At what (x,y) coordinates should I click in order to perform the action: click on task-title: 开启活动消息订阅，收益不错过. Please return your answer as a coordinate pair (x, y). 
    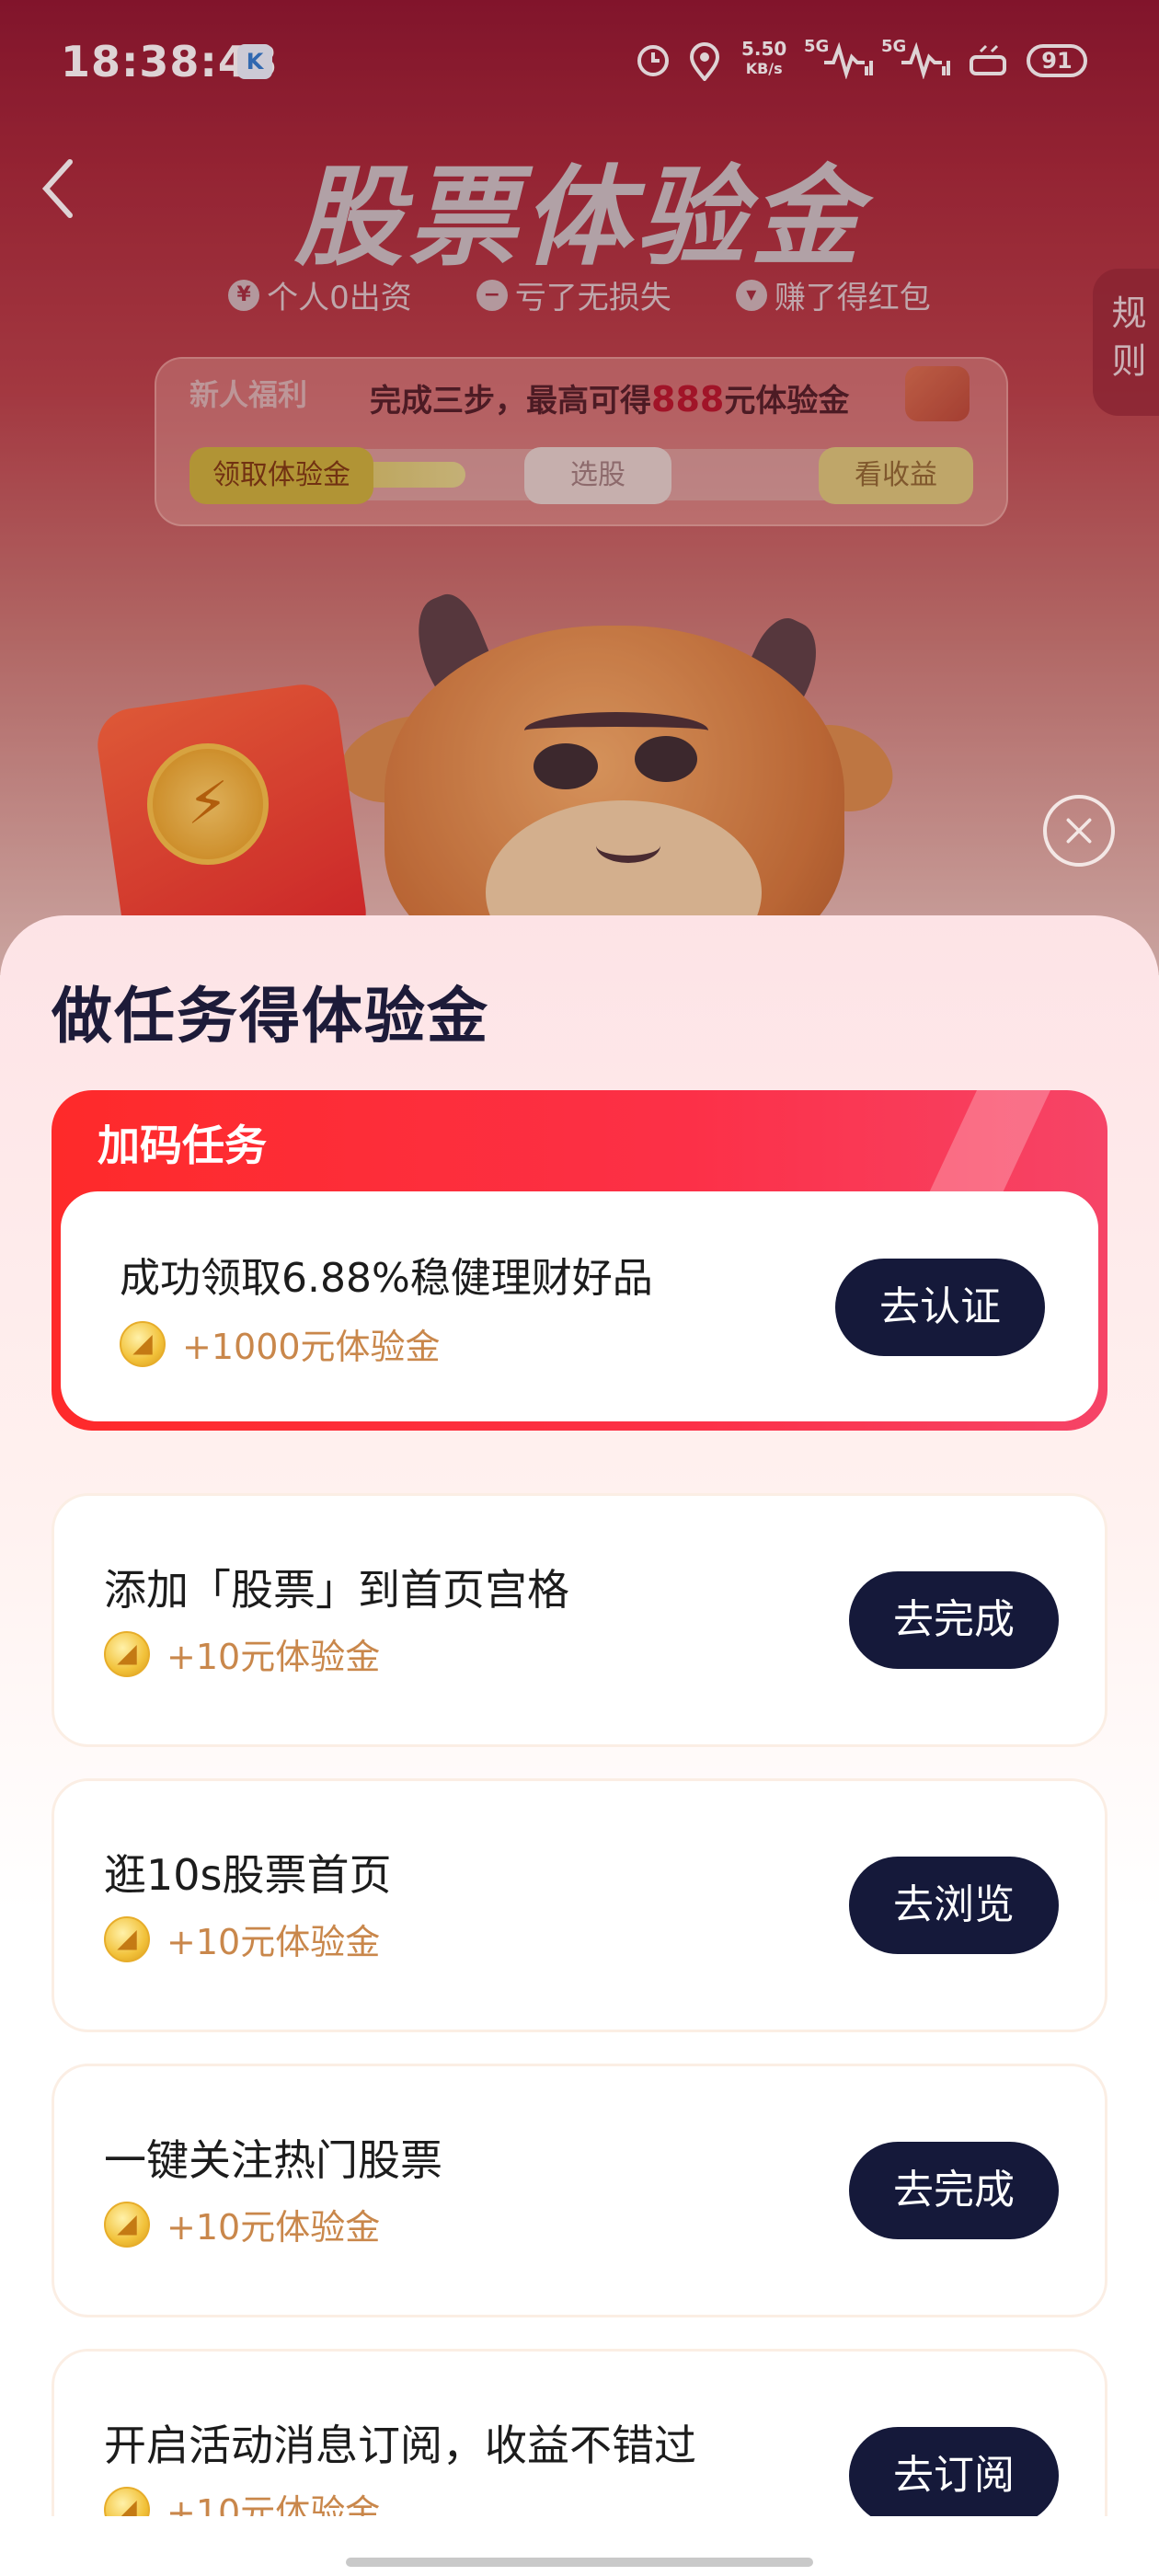
    Looking at the image, I should click on (400, 2445).